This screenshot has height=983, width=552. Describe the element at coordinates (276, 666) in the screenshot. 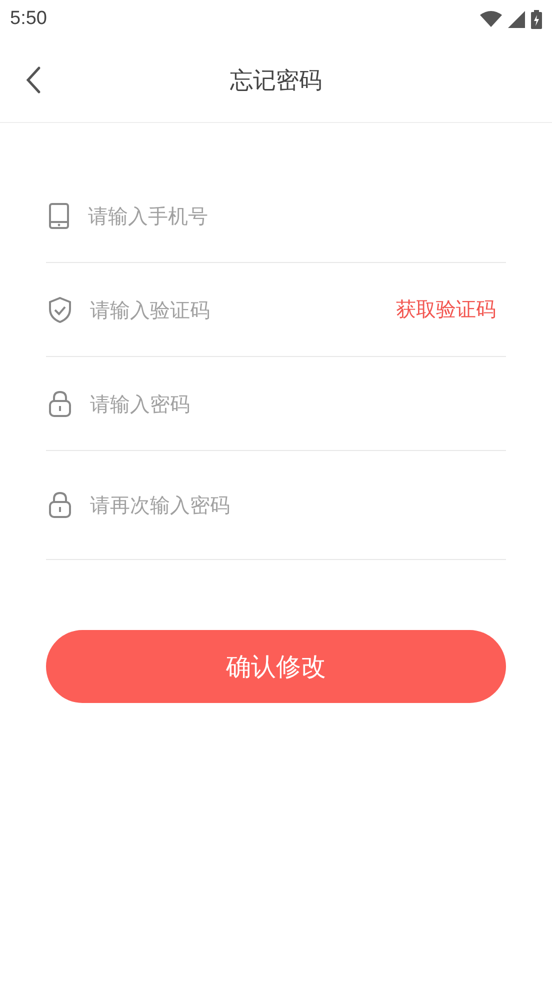

I see `confirm-button: 确认修改` at that location.